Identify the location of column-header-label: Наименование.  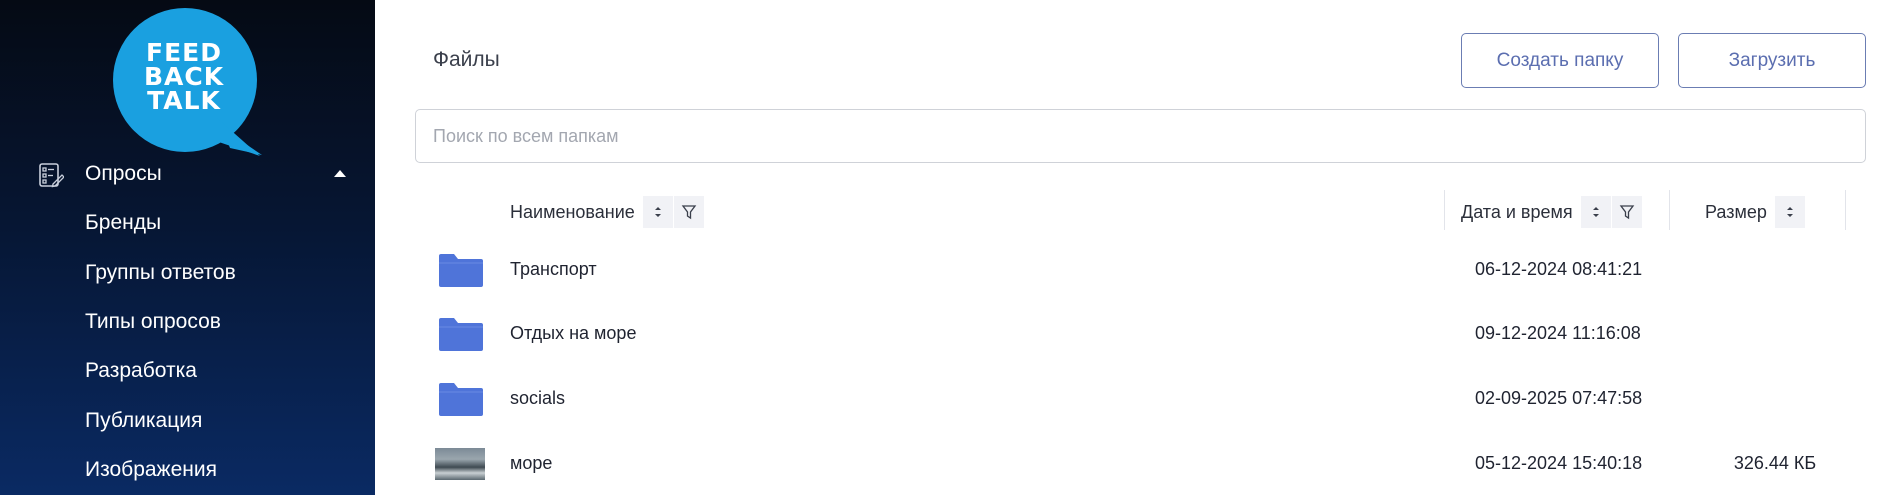
(572, 211).